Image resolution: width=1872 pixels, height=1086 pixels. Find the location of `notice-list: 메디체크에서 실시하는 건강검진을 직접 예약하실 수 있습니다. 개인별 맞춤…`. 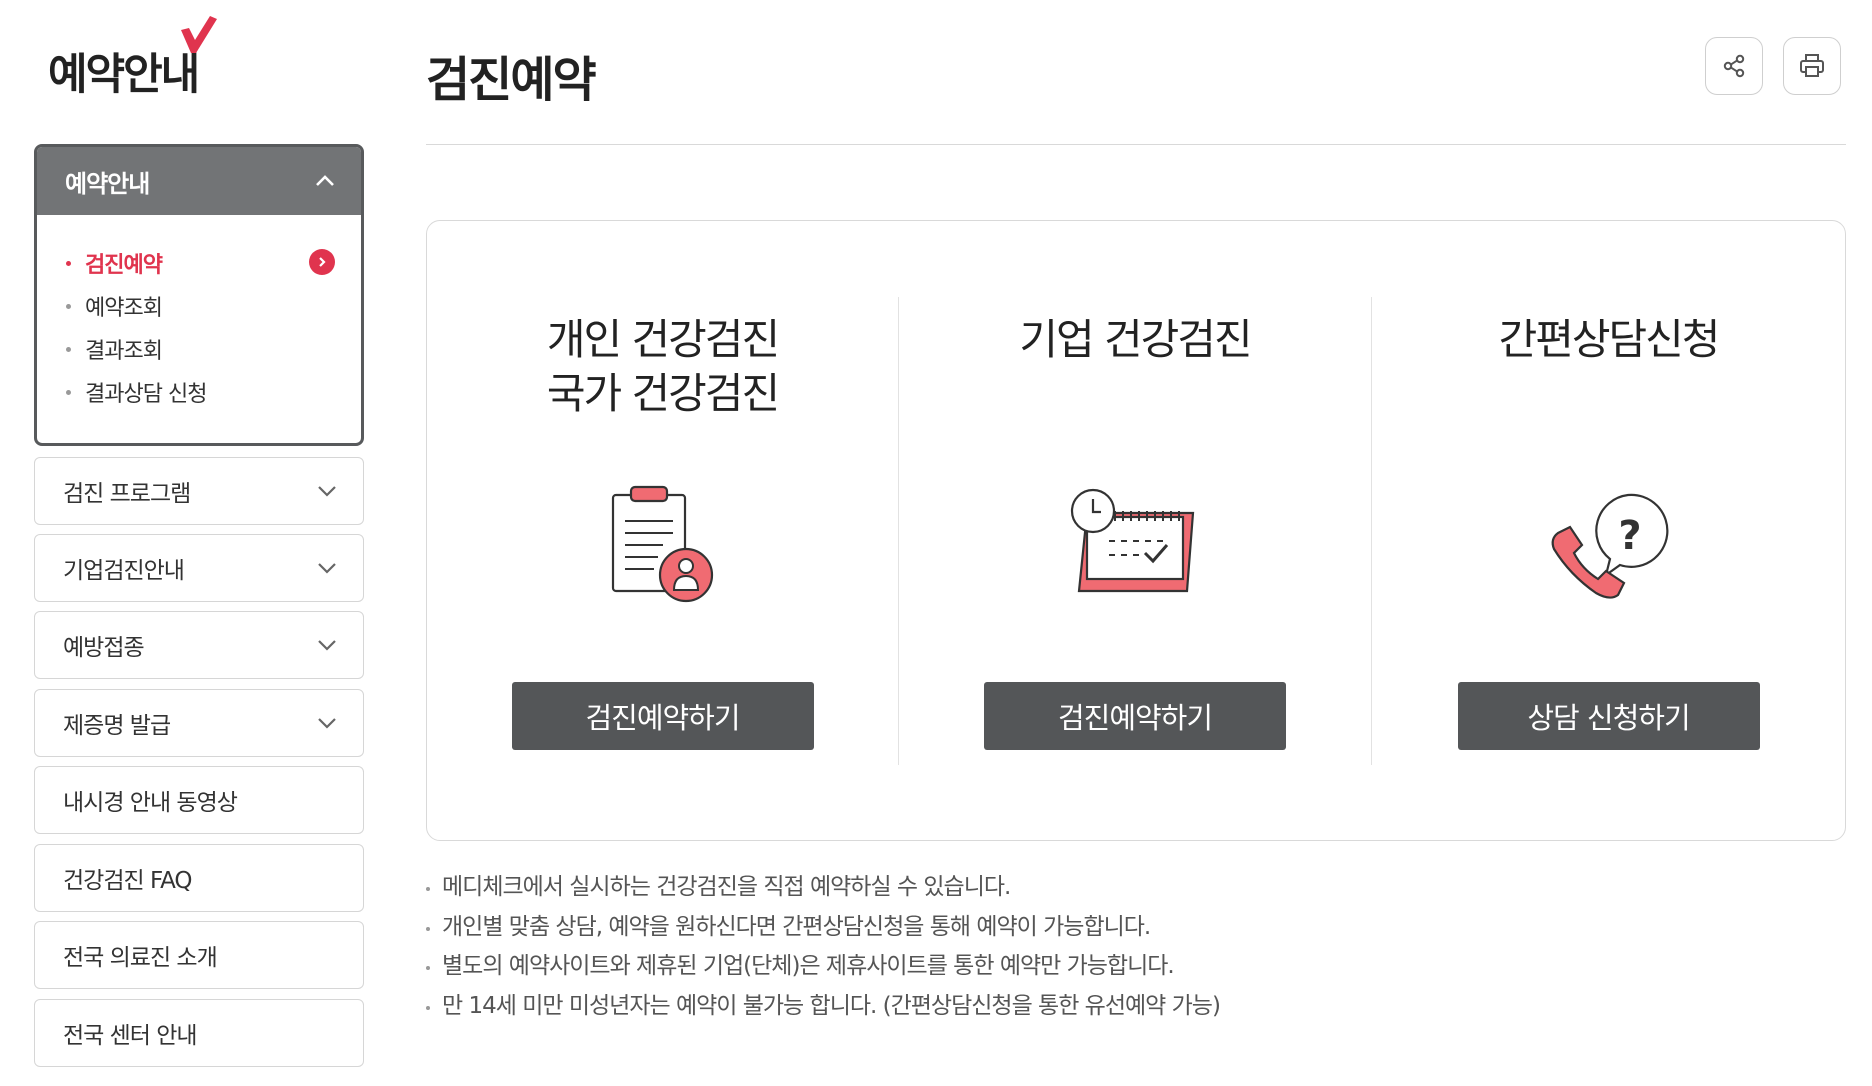

notice-list: 메디체크에서 실시하는 건강검진을 직접 예약하실 수 있습니다. 개인별 맞춤… is located at coordinates (823, 947).